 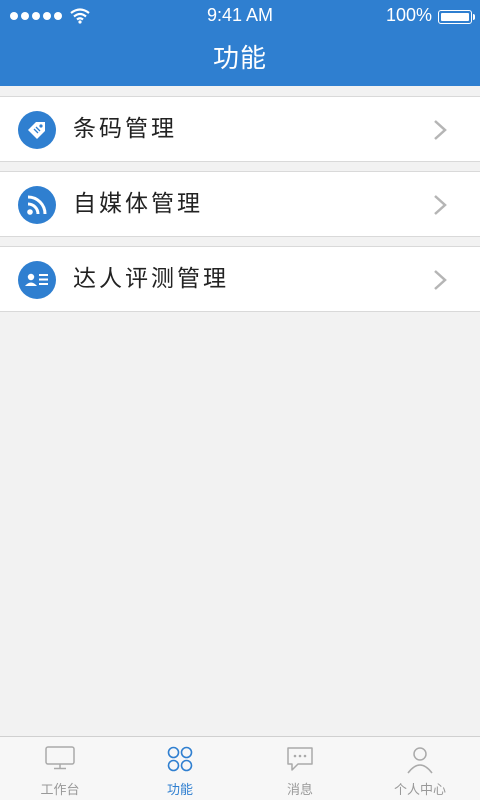 What do you see at coordinates (299, 790) in the screenshot?
I see `tab-label: 消息` at bounding box center [299, 790].